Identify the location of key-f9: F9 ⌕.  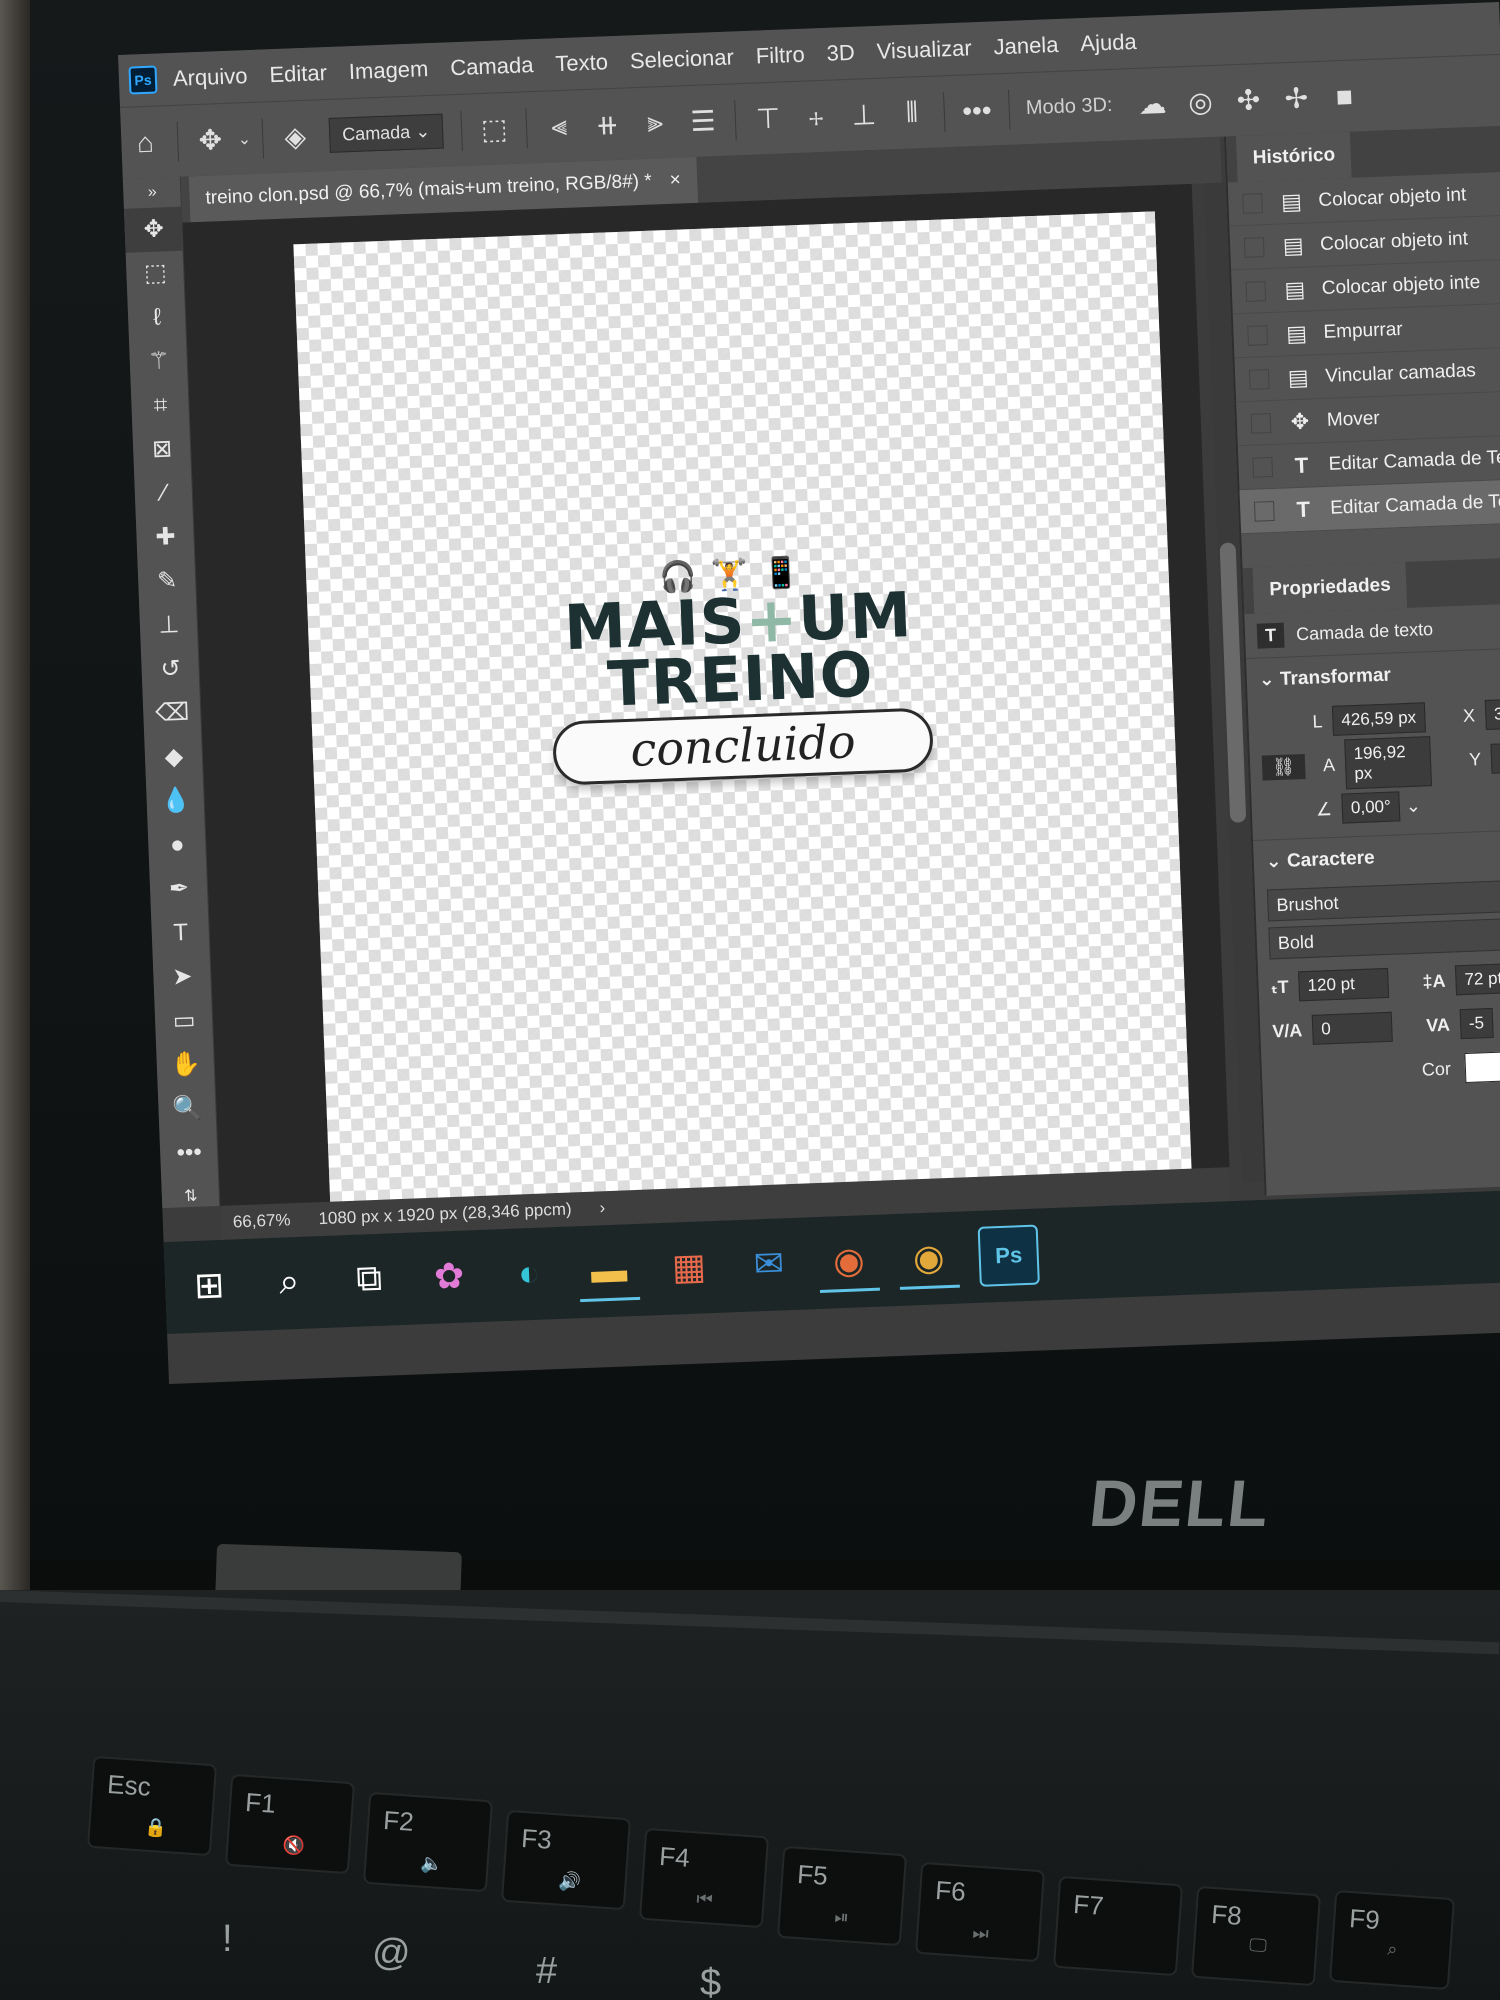
(1392, 1940).